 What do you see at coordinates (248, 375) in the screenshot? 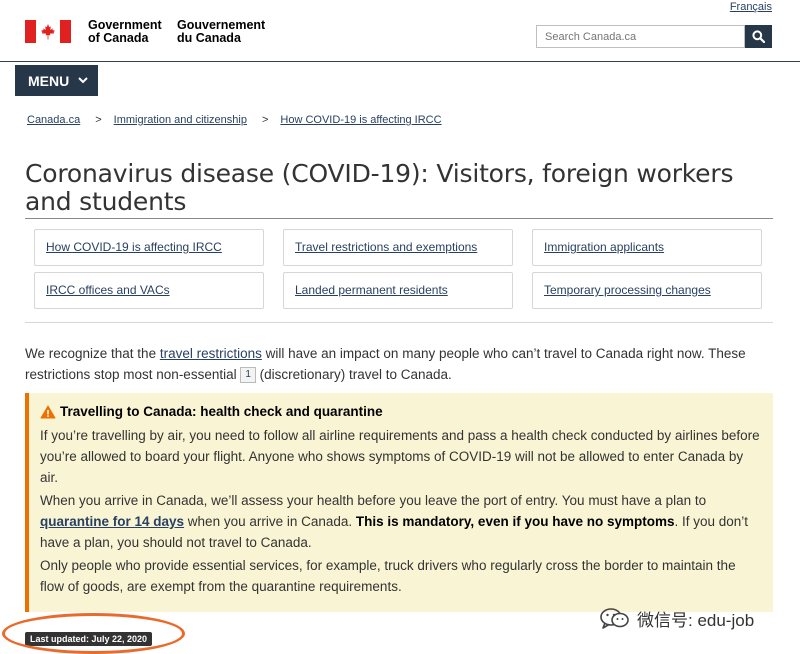
I see `footnote-1-link: 1` at bounding box center [248, 375].